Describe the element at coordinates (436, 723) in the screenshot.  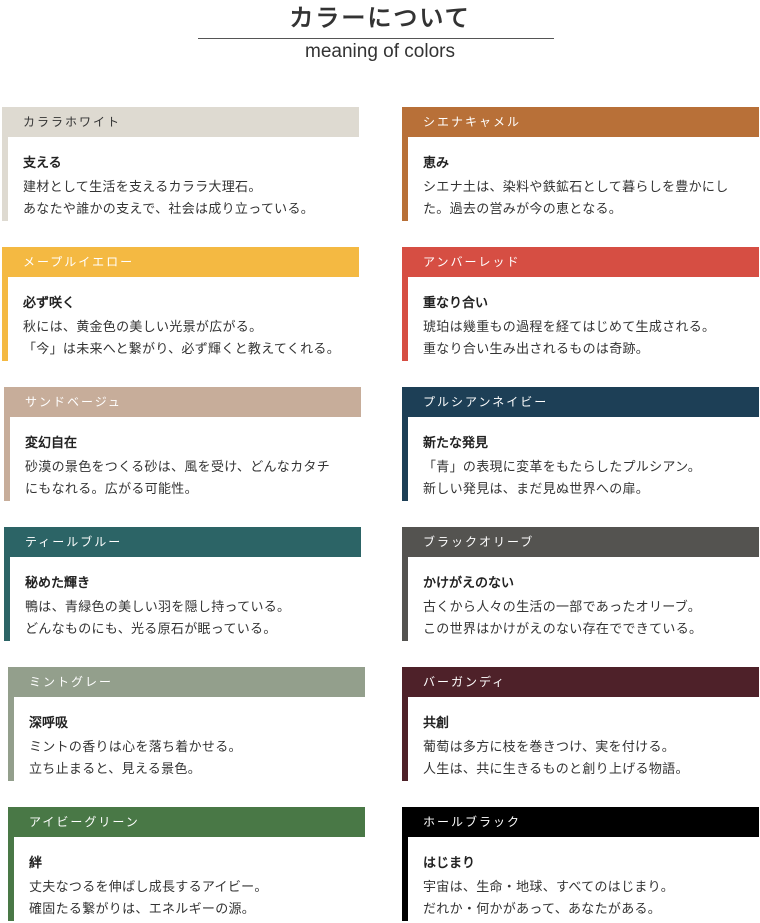
I see `color-meaning-title: 共創` at that location.